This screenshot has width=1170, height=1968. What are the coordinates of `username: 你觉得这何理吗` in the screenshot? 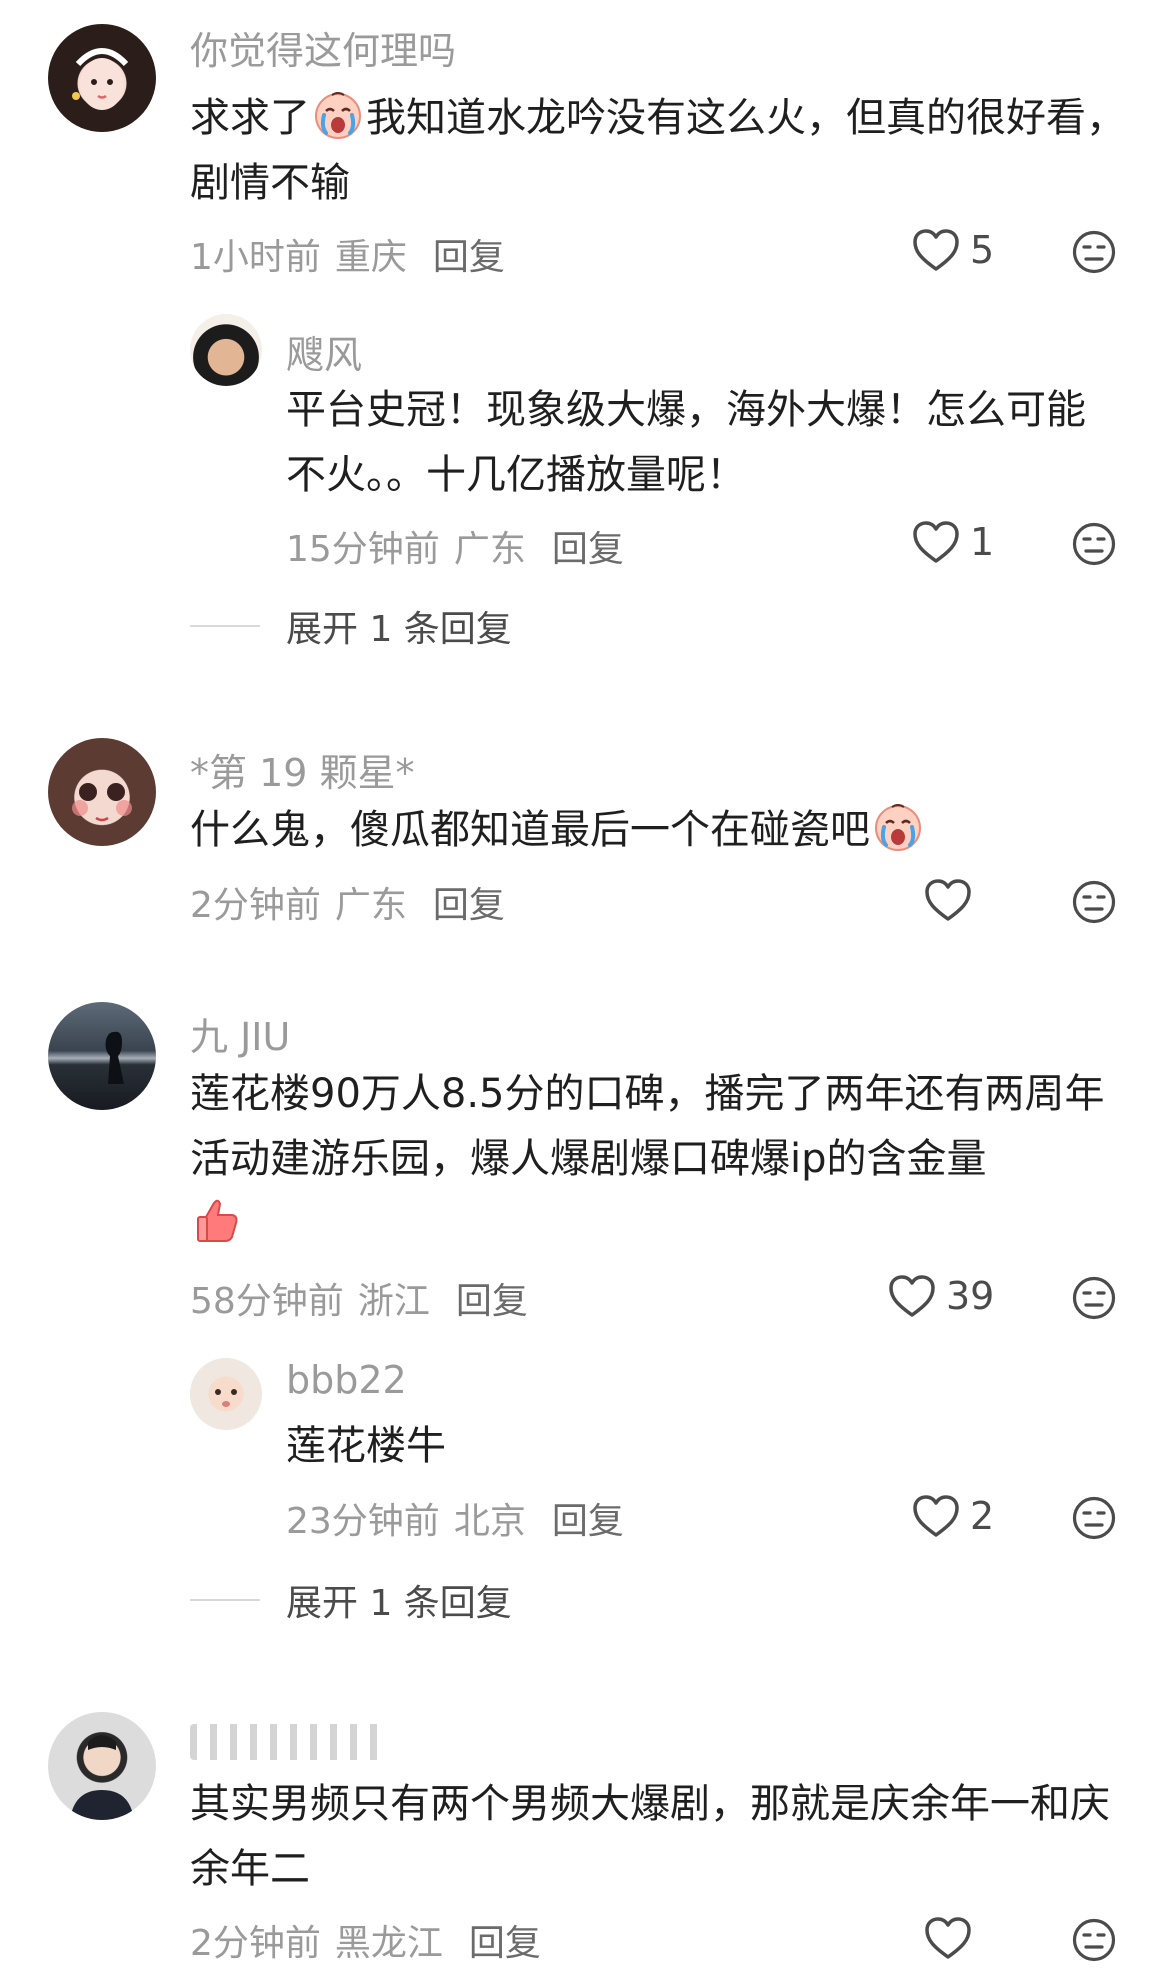 It's located at (323, 47).